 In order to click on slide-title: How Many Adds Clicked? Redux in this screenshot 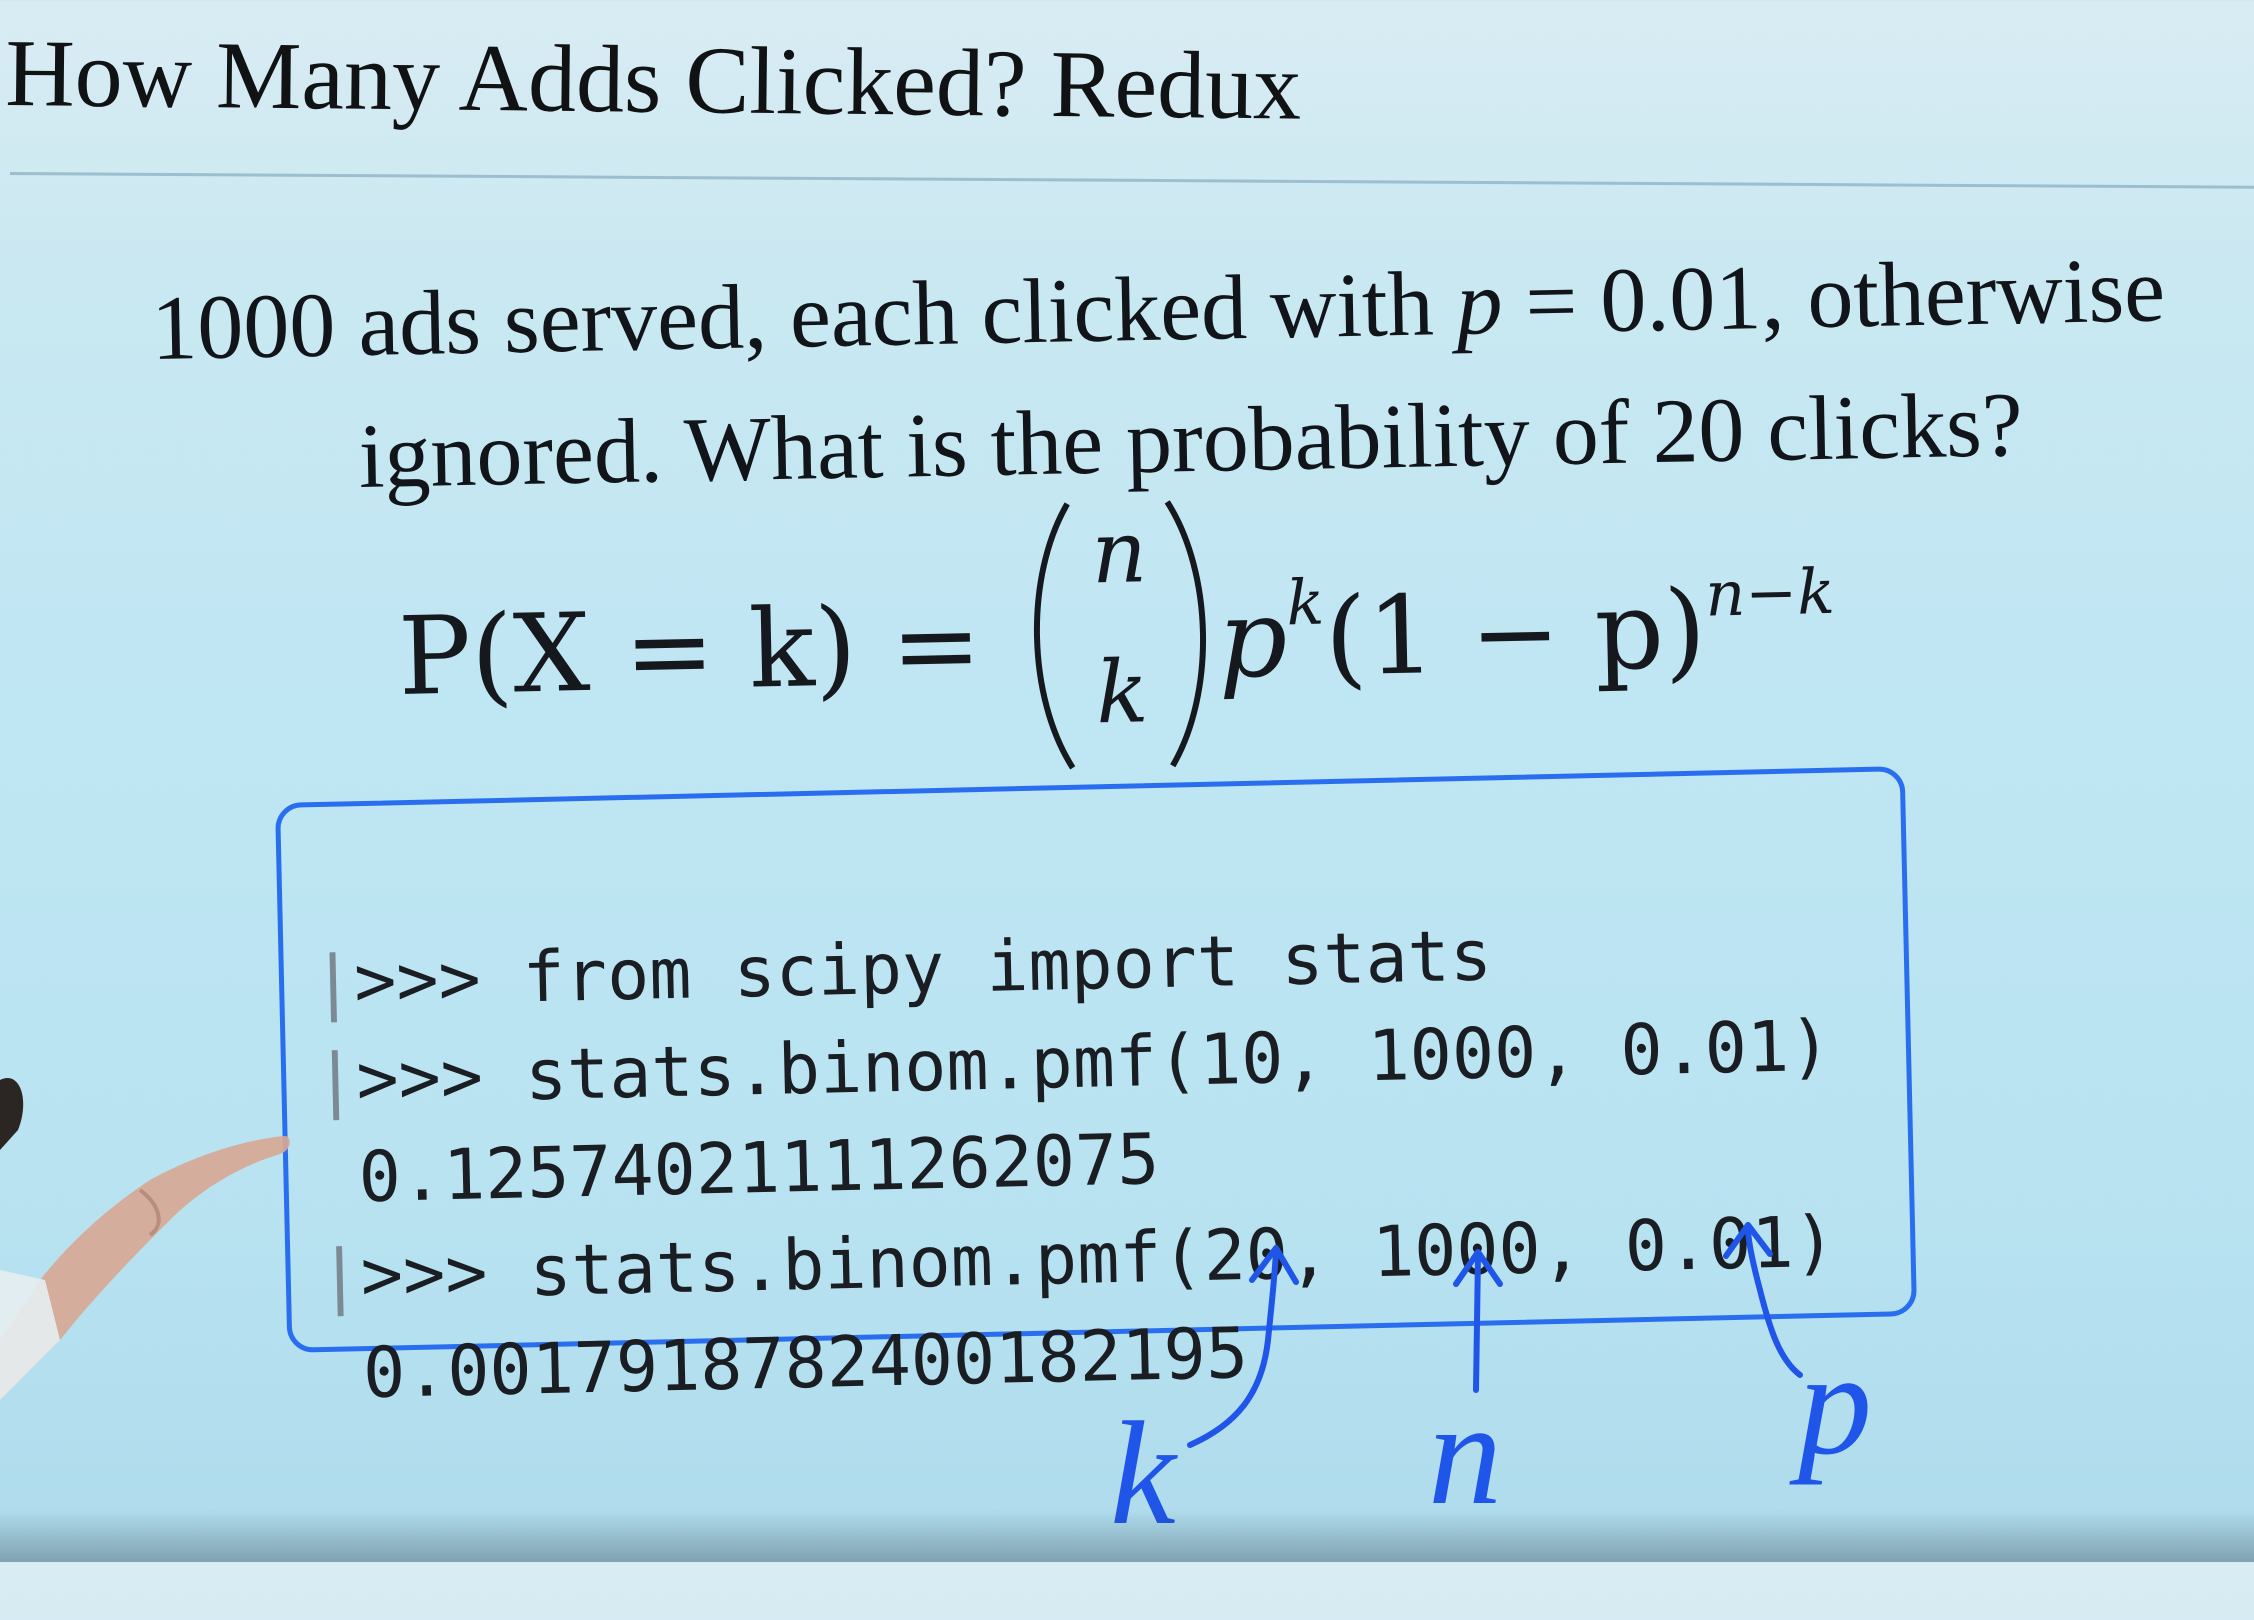, I will do `click(653, 79)`.